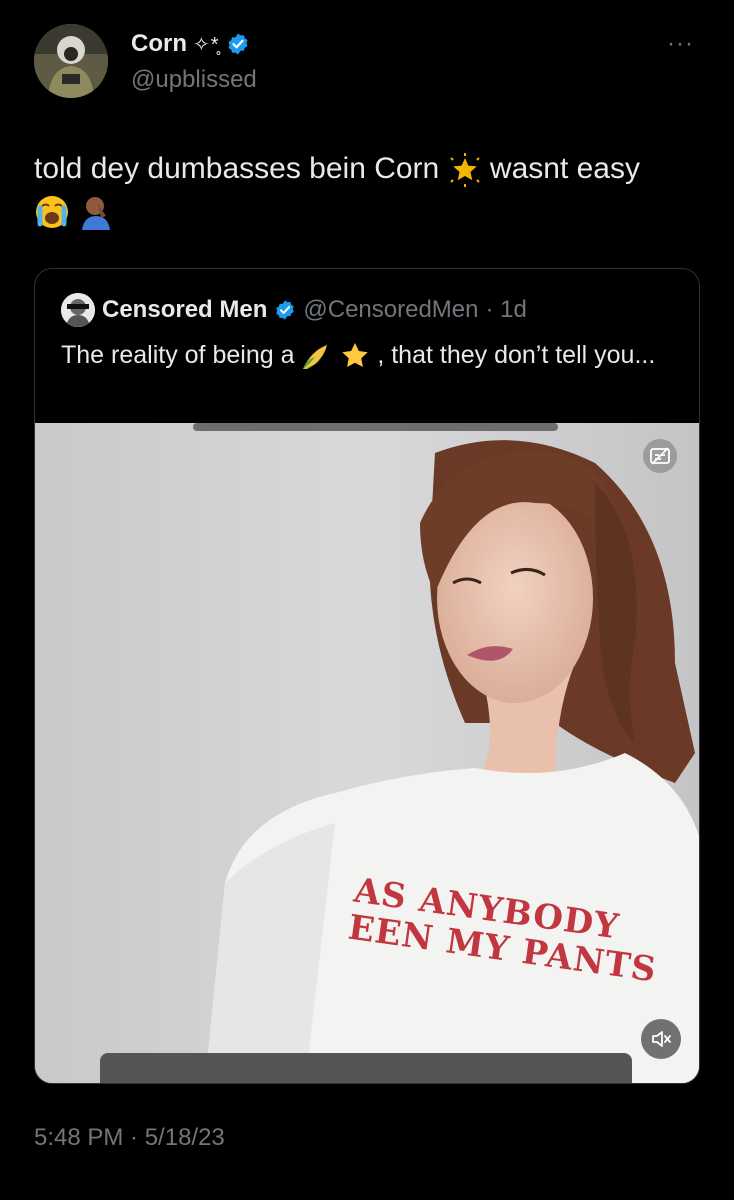 The height and width of the screenshot is (1200, 734). I want to click on tweet-text-part2: wasnt easy, so click(564, 168).